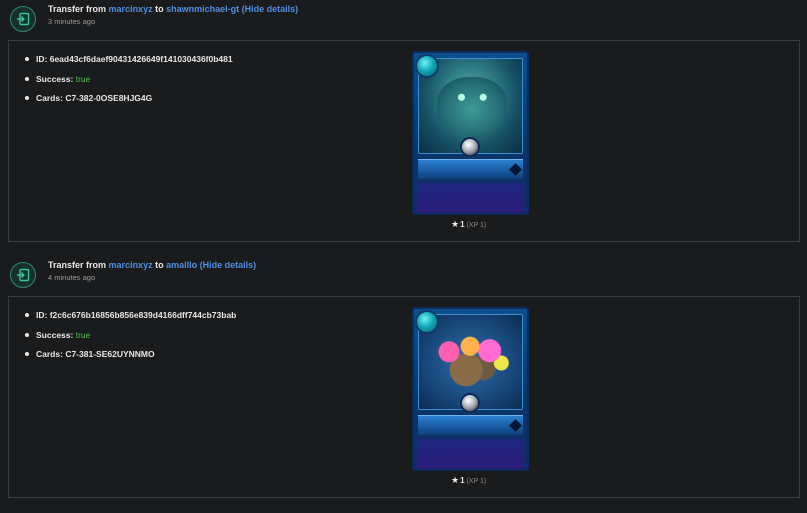 The width and height of the screenshot is (807, 513). What do you see at coordinates (109, 98) in the screenshot?
I see `cards-value: C7-382-0OSE8HJG4G` at bounding box center [109, 98].